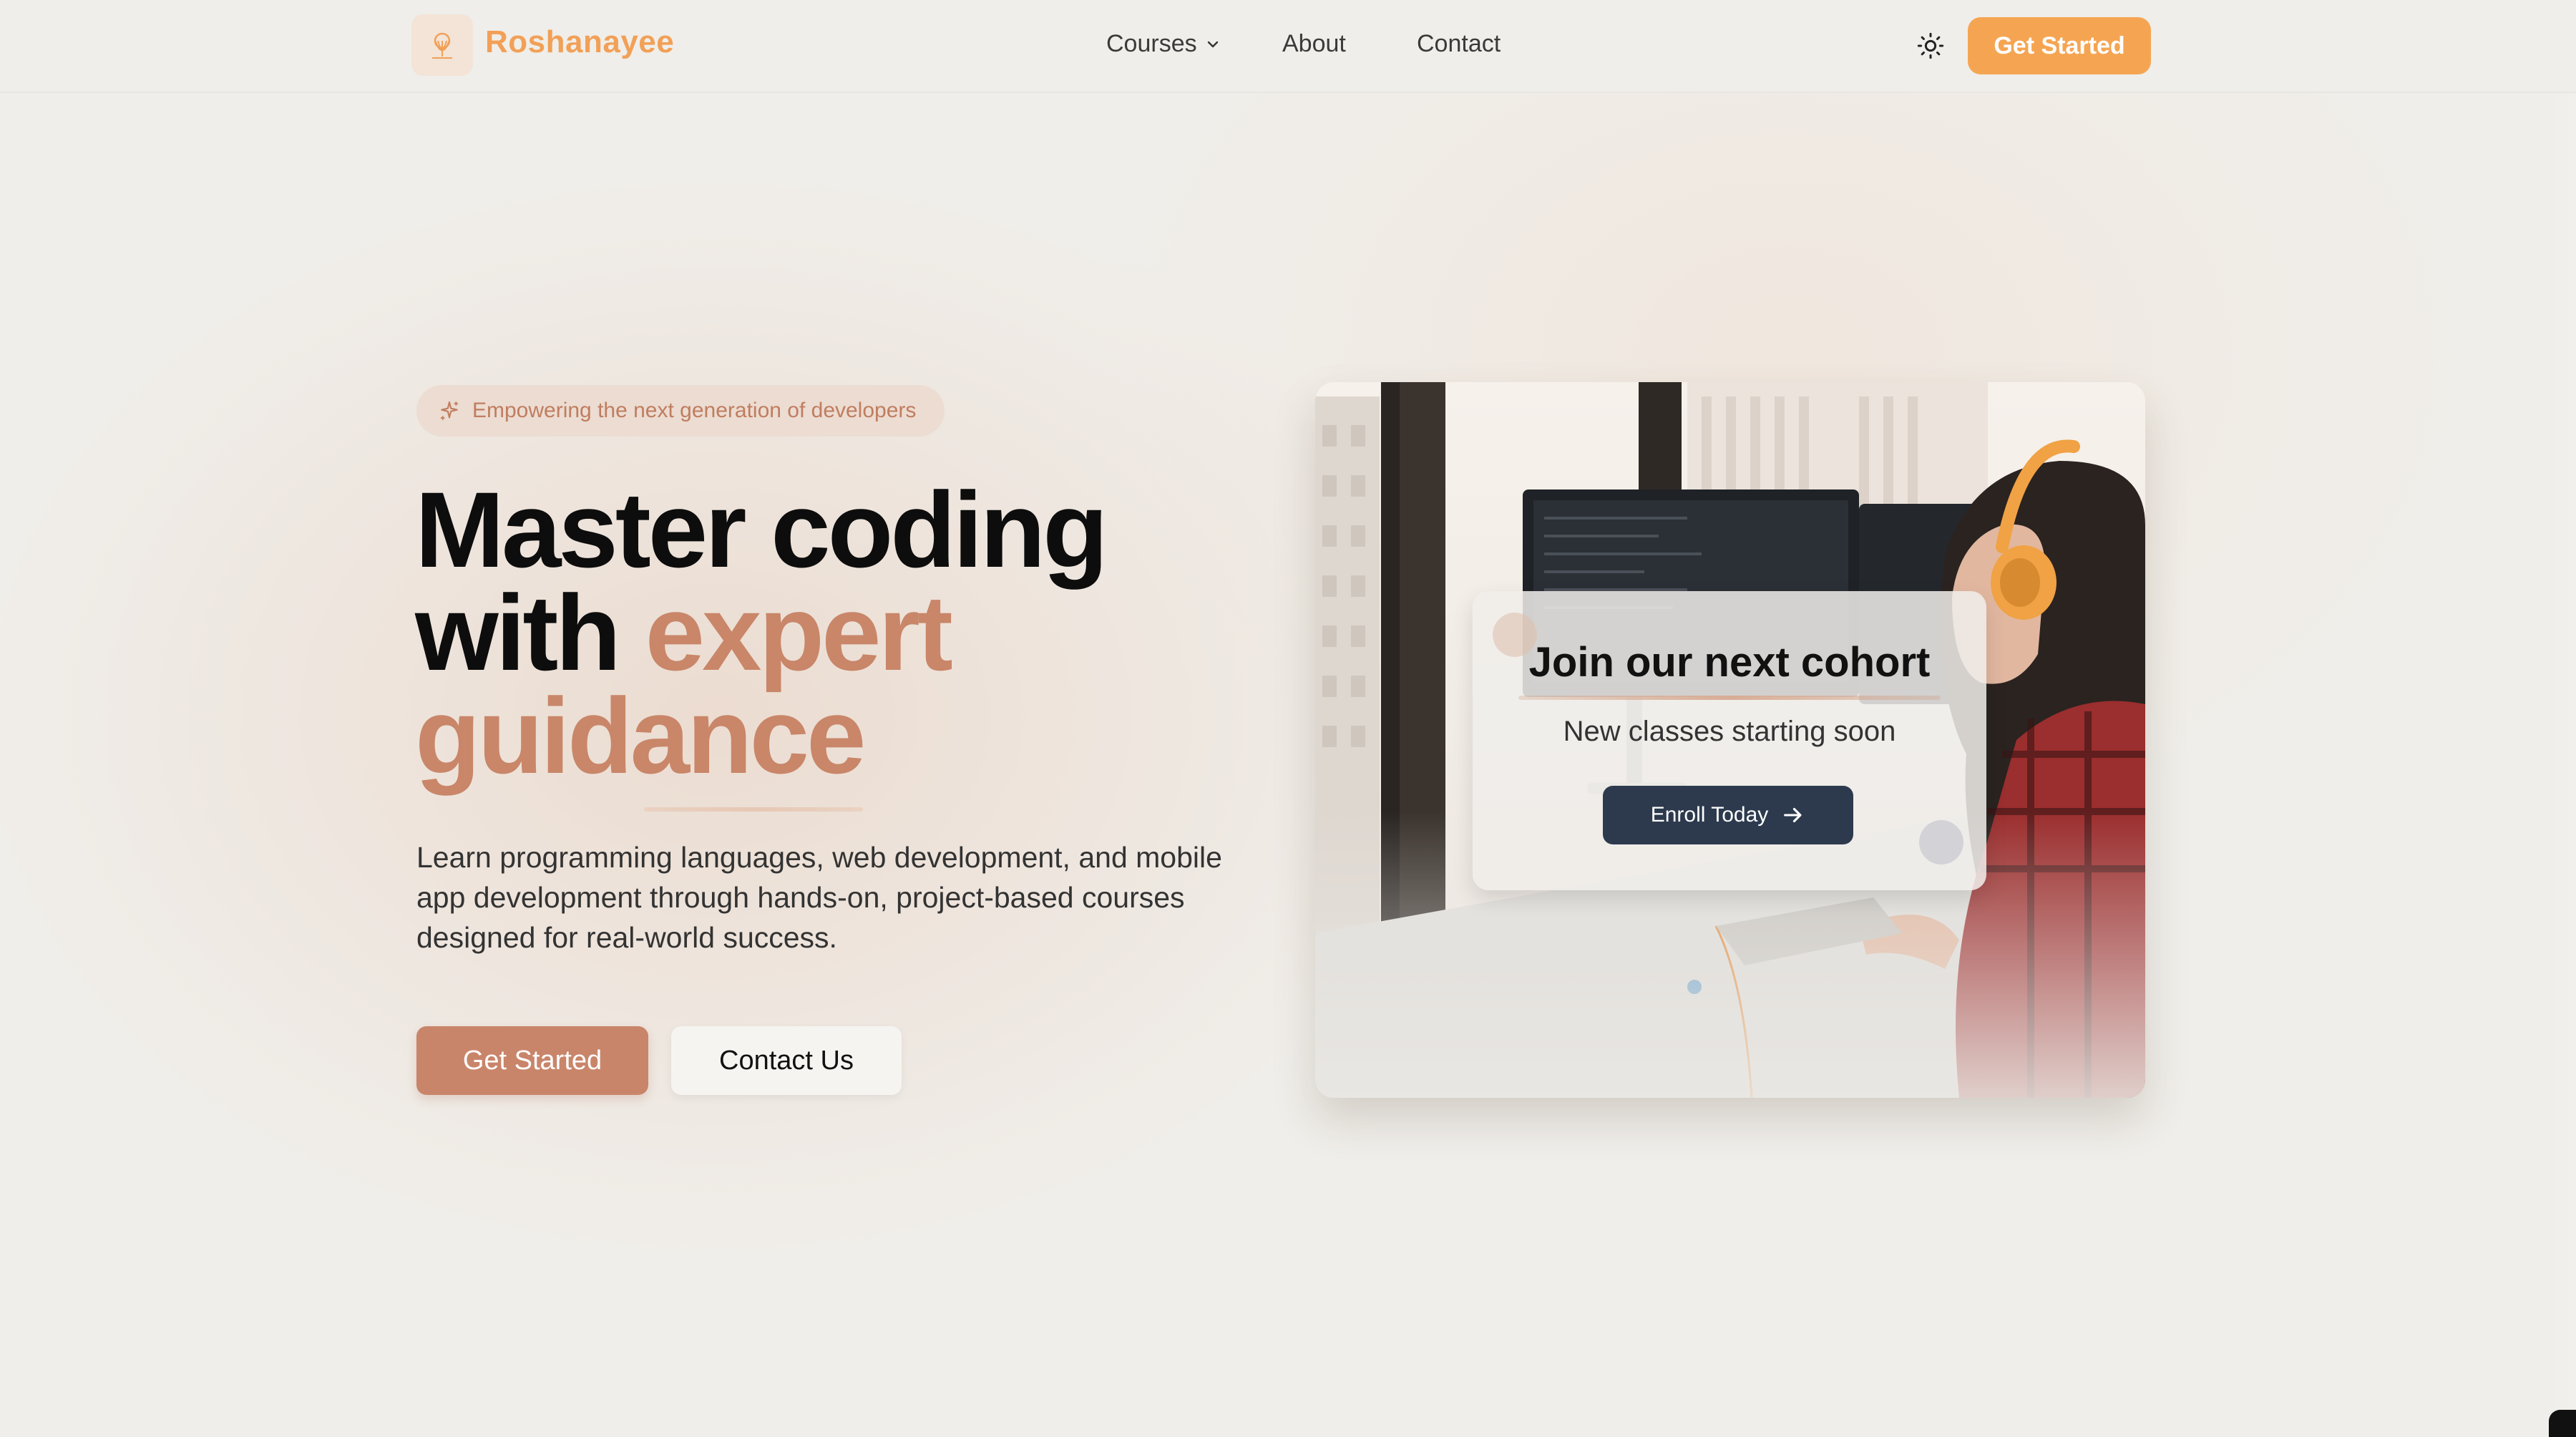 The image size is (2576, 1437). I want to click on cohort-title-underline, so click(1729, 698).